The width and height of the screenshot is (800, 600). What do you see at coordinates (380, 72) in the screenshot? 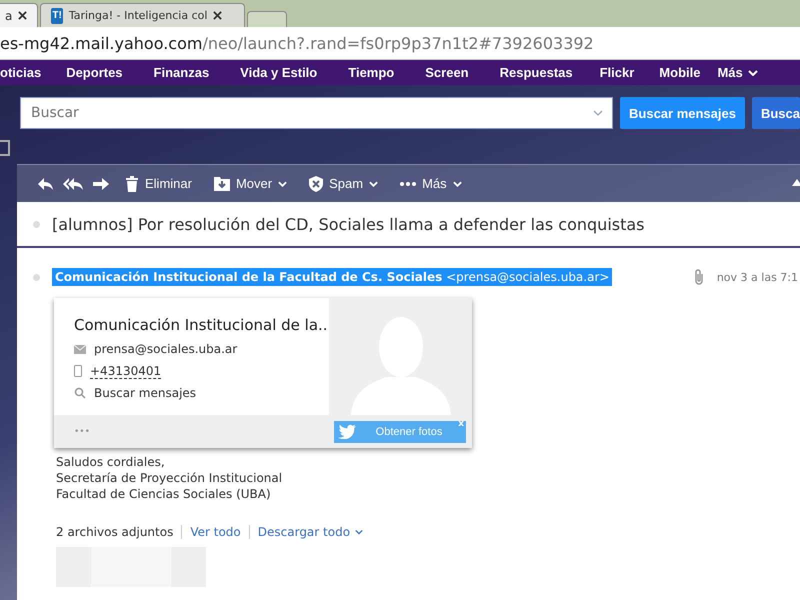
I see `nav-link: Tiempo` at bounding box center [380, 72].